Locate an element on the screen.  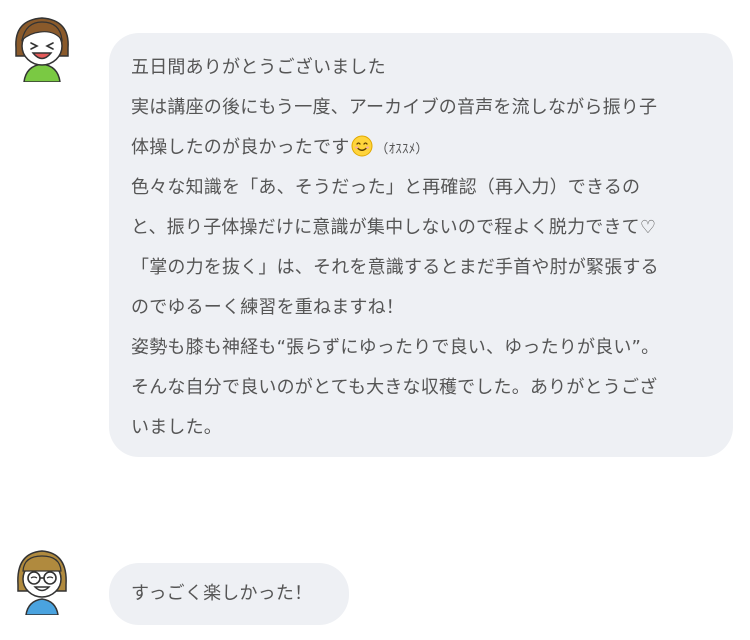
reply-avatar-icon is located at coordinates (42, 580).